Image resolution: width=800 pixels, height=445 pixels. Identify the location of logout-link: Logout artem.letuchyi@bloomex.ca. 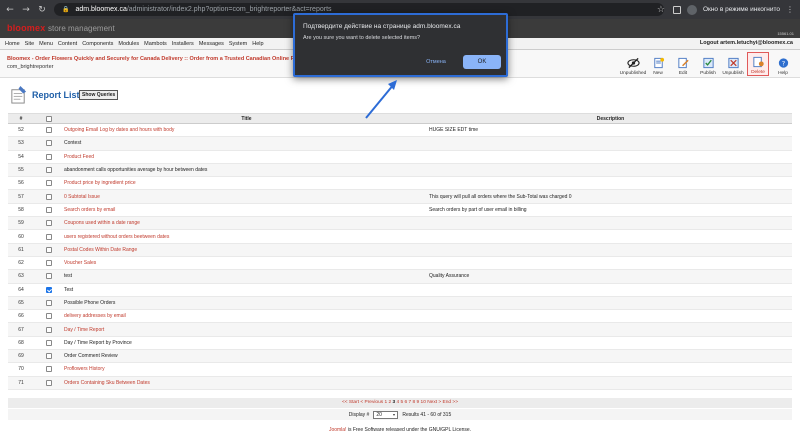
(746, 43).